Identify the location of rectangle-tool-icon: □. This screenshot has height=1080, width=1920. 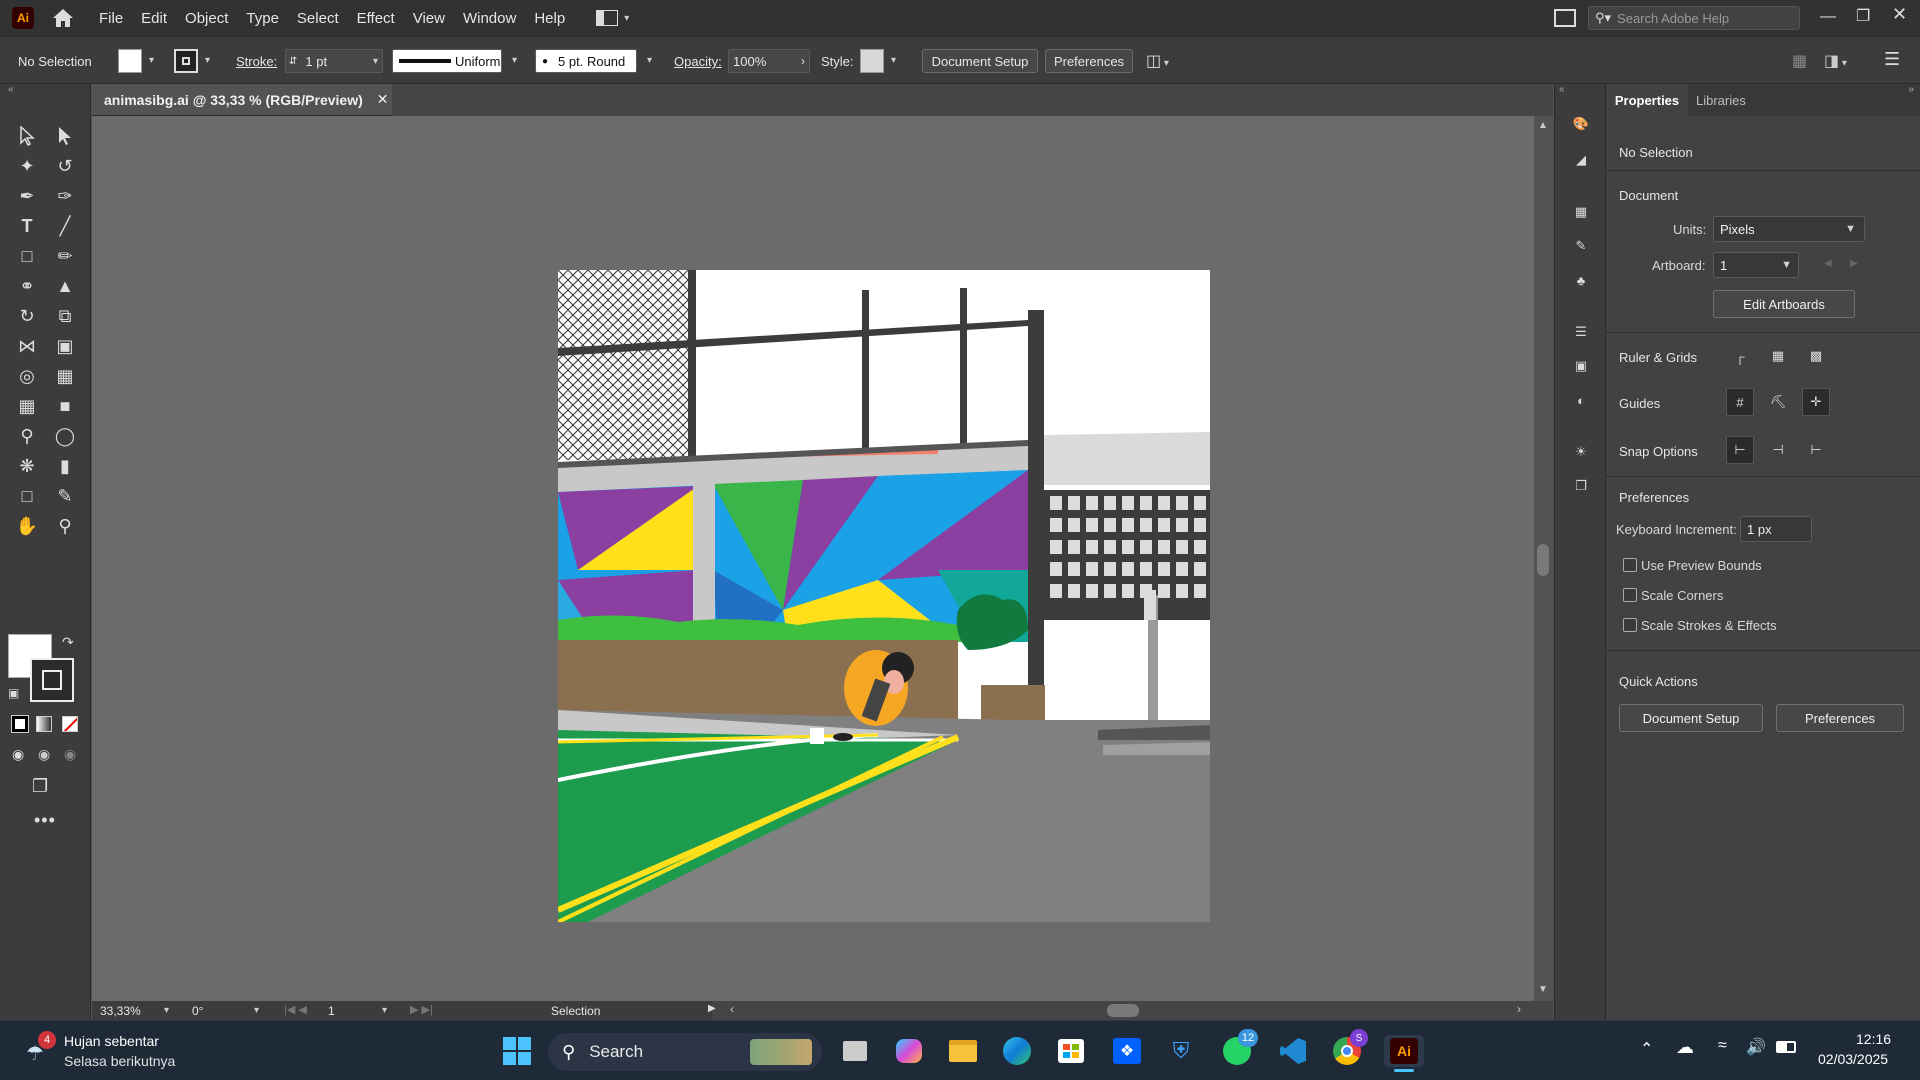
(27, 256).